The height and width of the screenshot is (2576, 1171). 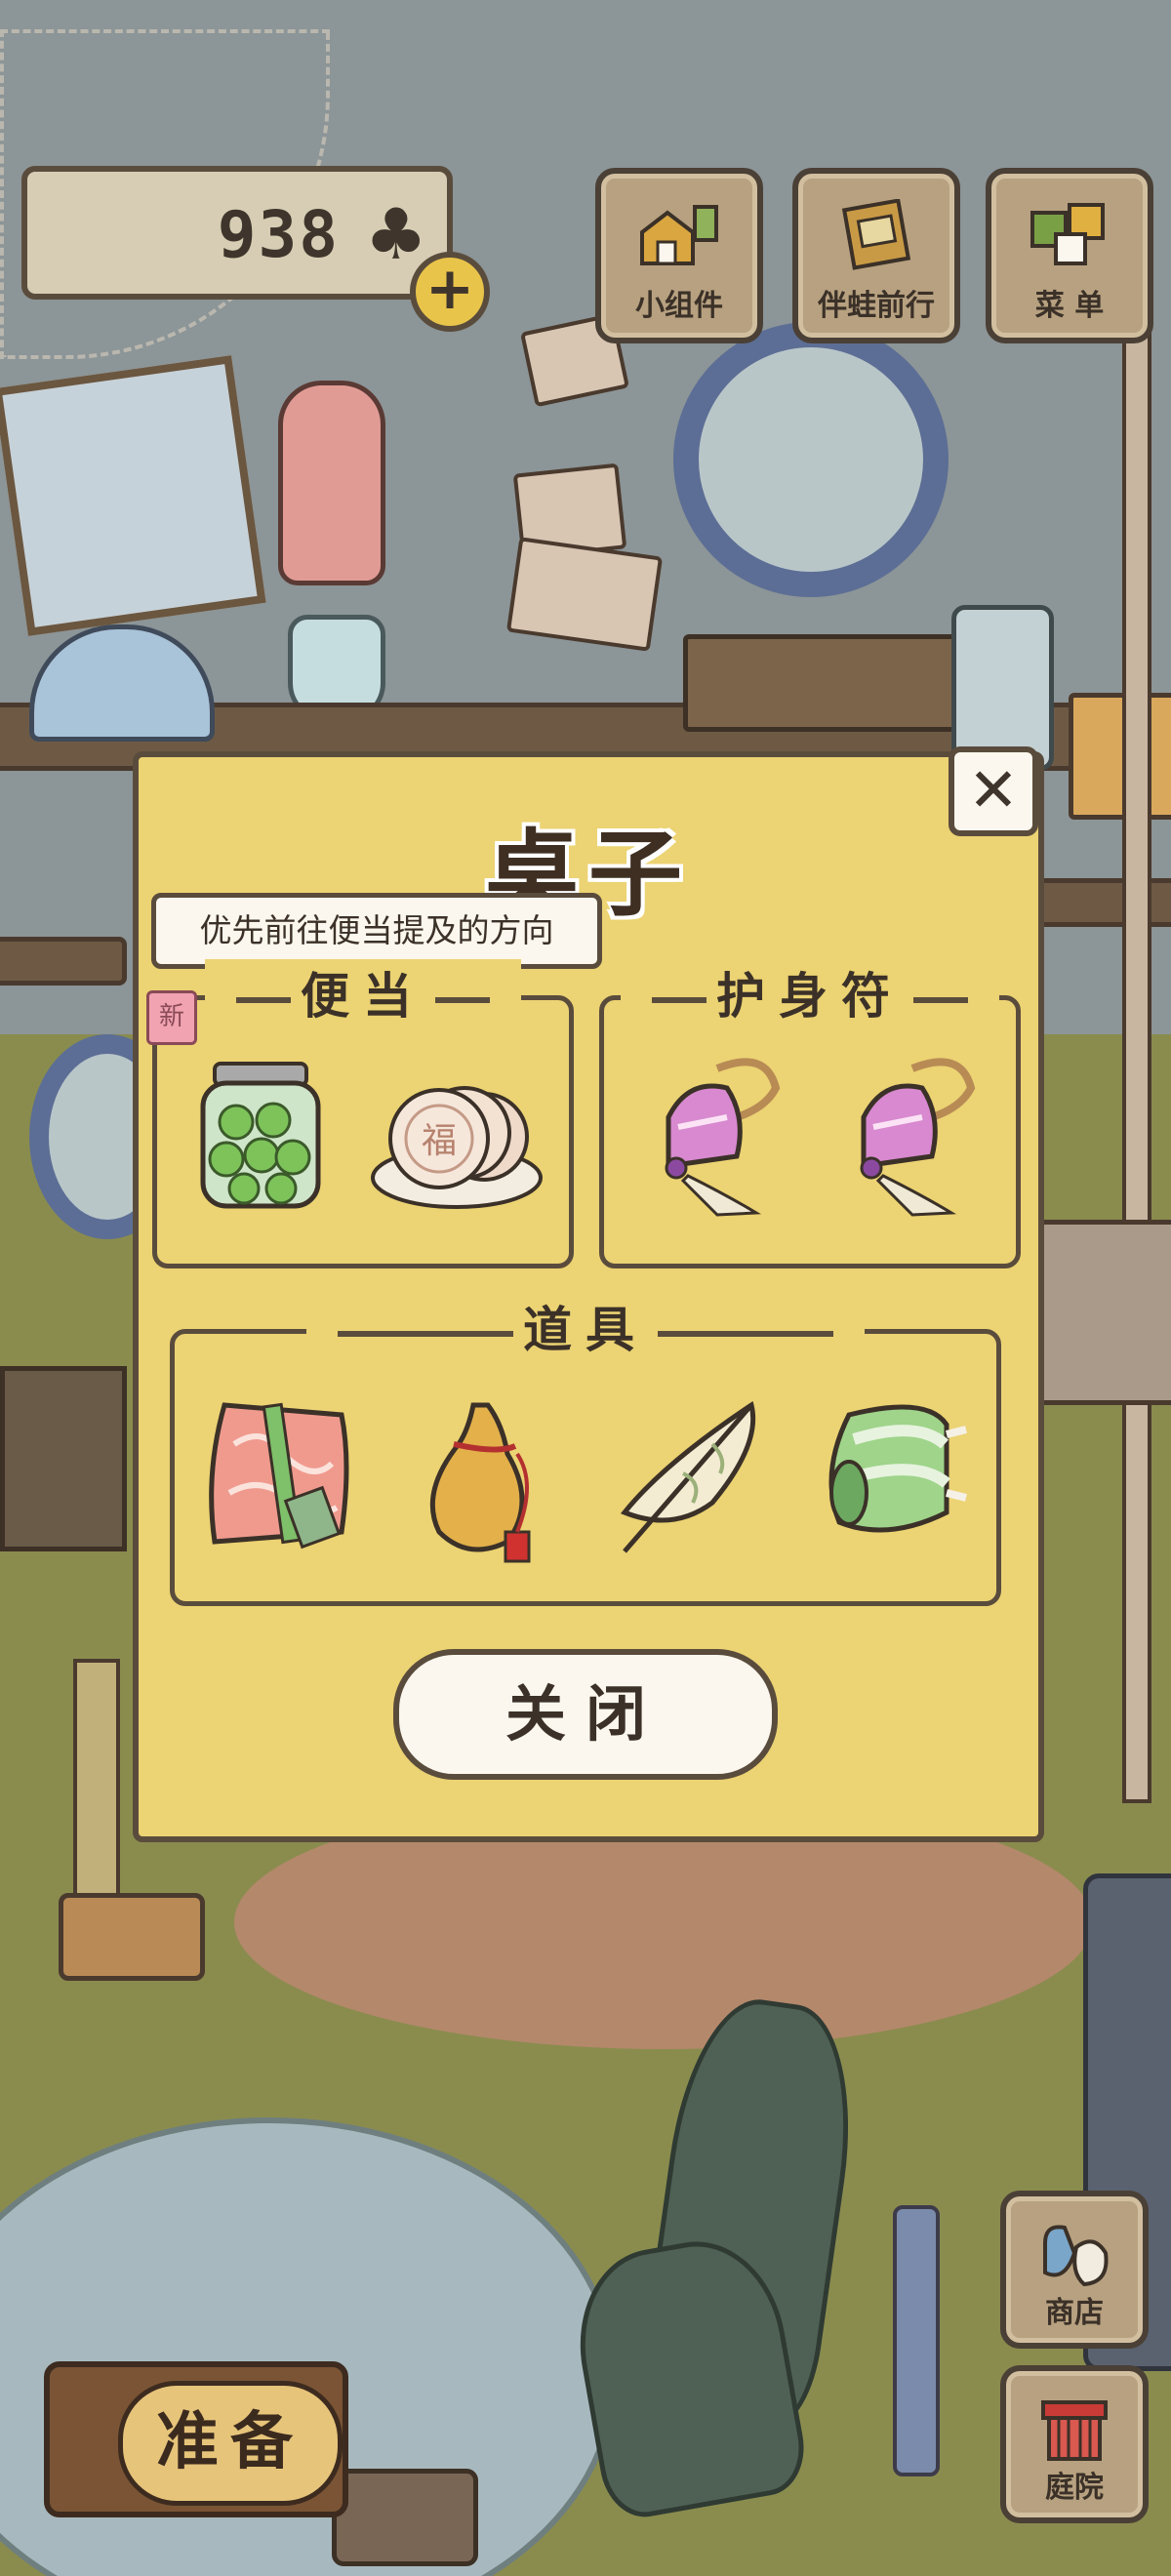 I want to click on tools-group-title: 道具, so click(x=585, y=1330).